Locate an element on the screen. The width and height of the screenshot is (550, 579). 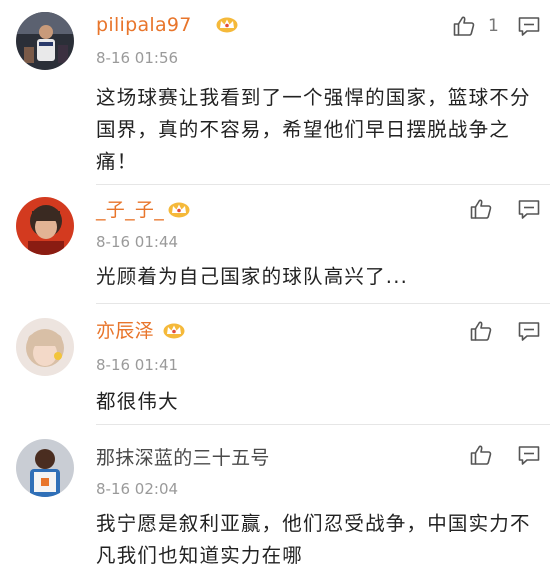
comment-time: 8-16 01:56 is located at coordinates (137, 58).